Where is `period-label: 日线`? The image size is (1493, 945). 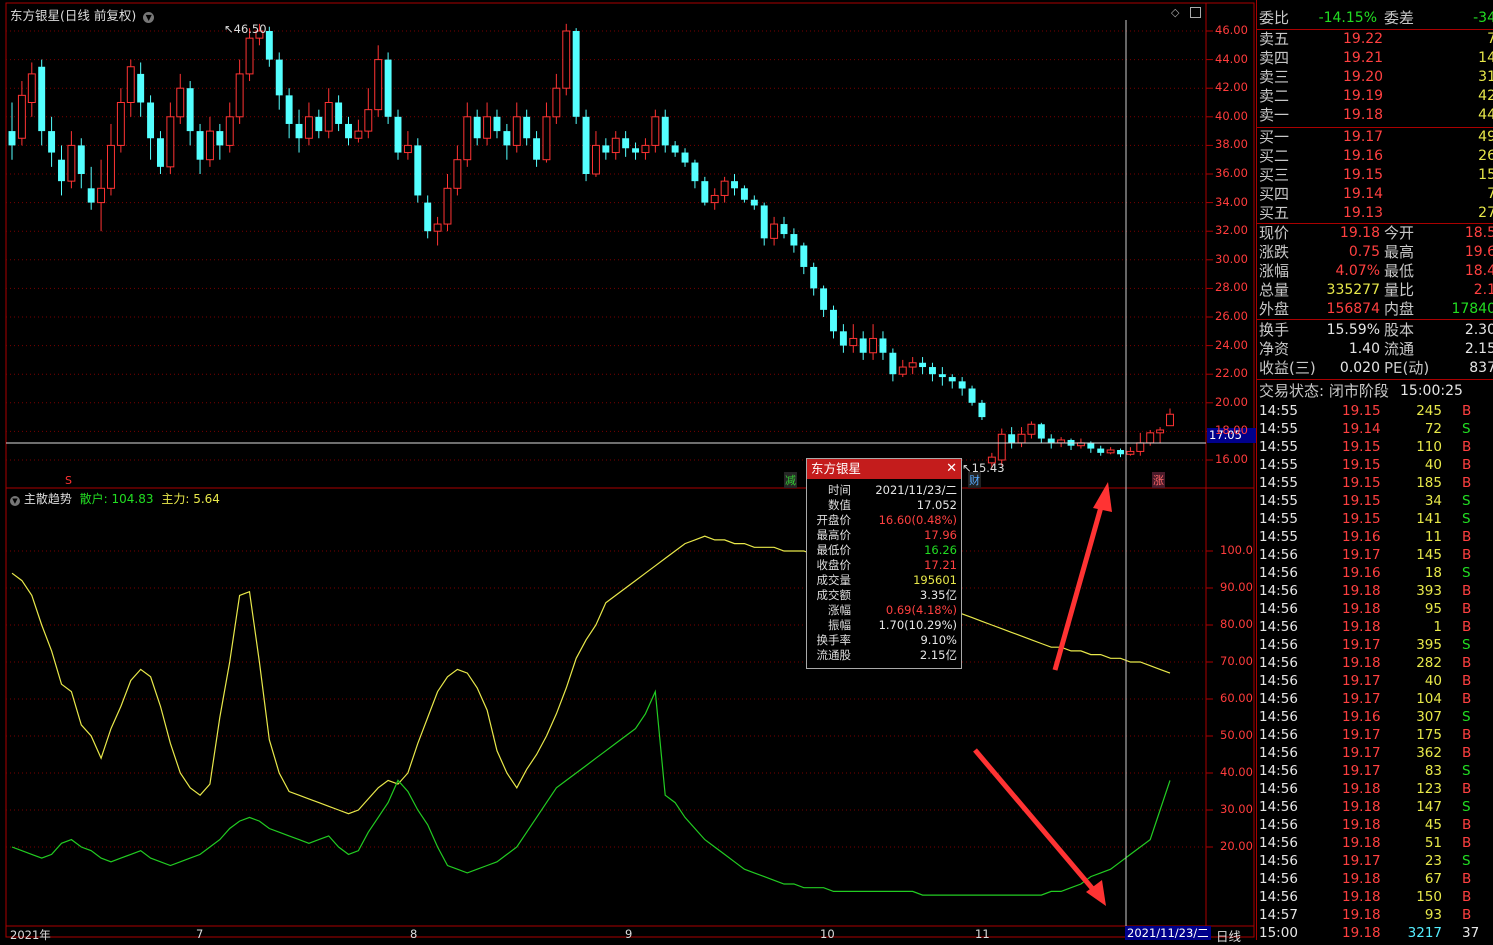 period-label: 日线 is located at coordinates (1228, 935).